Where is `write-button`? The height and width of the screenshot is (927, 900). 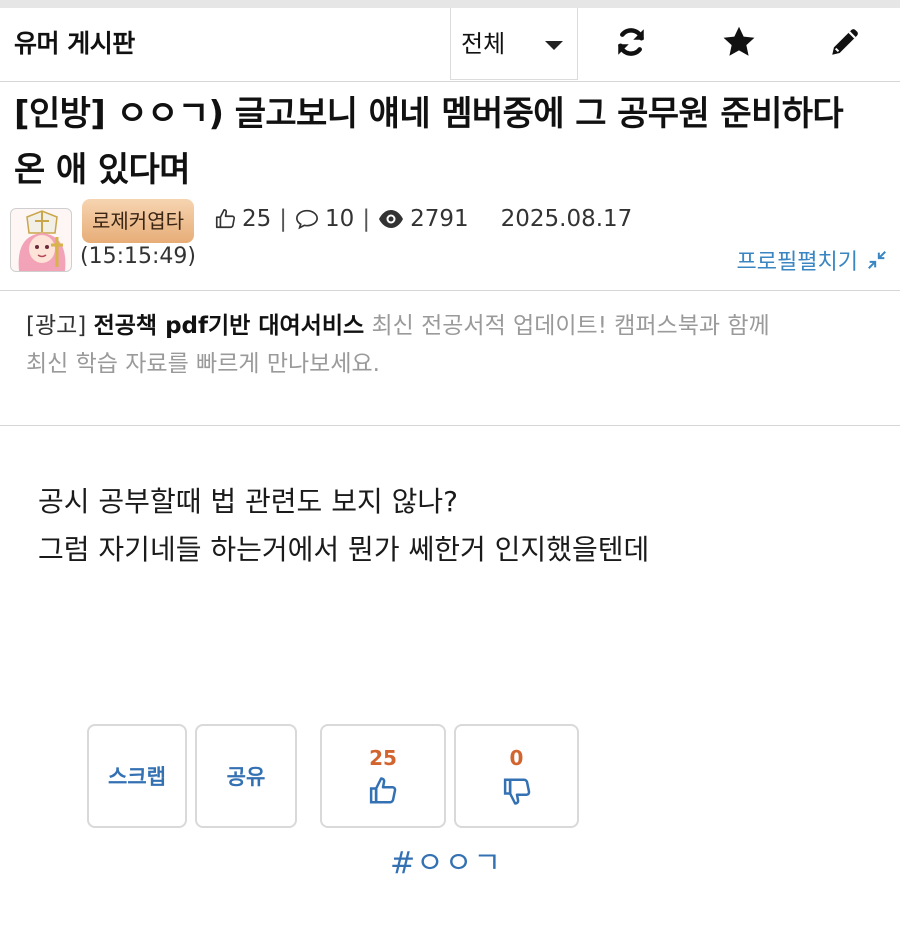 write-button is located at coordinates (845, 42).